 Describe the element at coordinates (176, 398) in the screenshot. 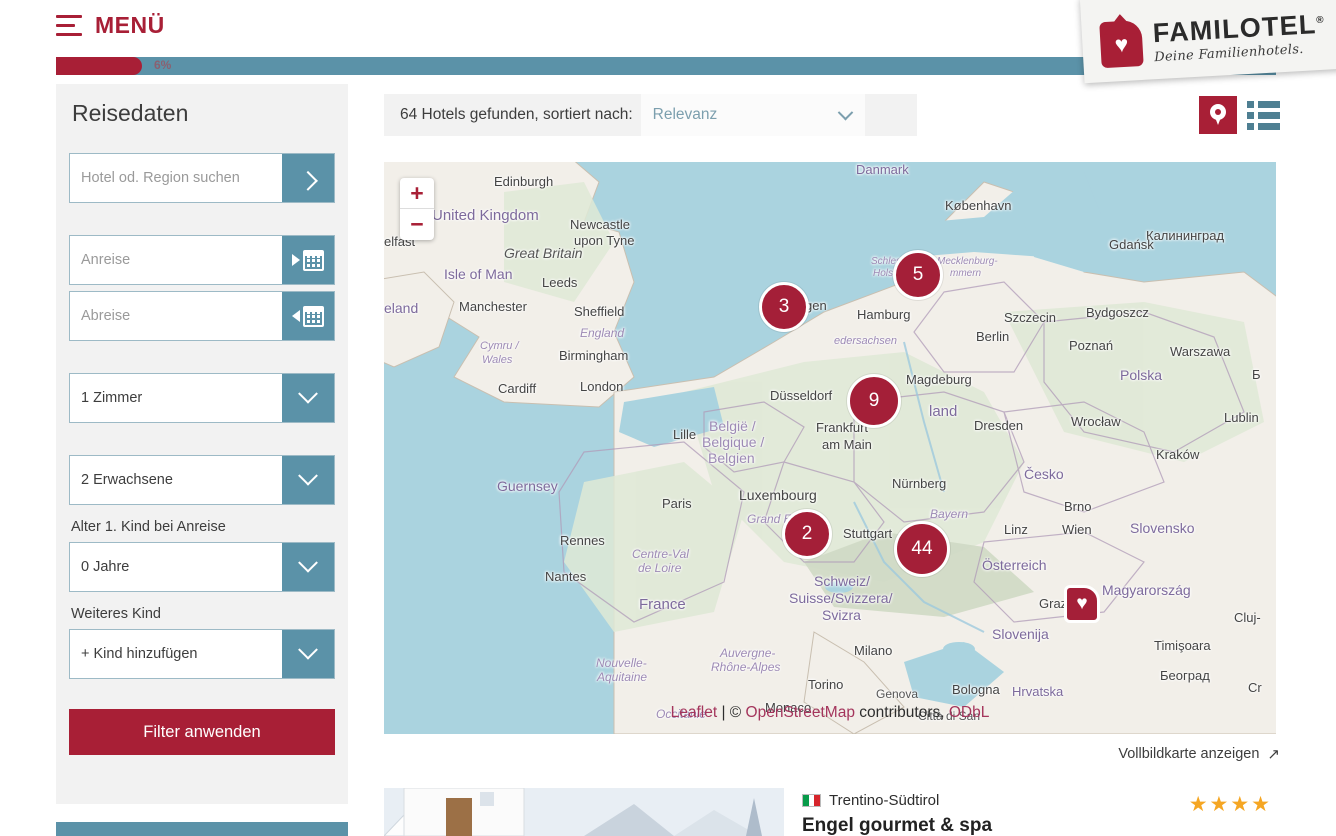

I see `rooms-value: 1 Zimmer` at that location.